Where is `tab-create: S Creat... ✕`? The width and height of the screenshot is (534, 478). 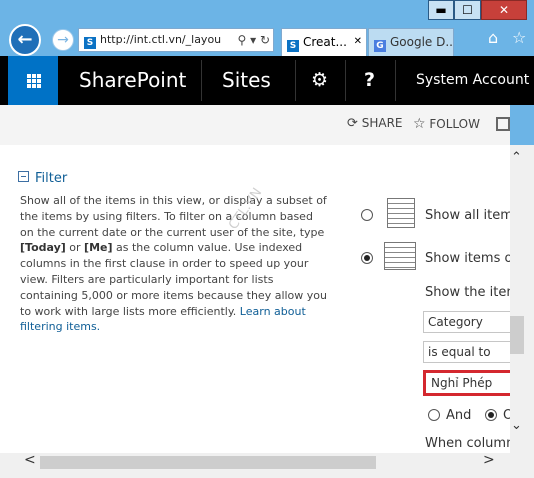 tab-create: S Creat... ✕ is located at coordinates (324, 42).